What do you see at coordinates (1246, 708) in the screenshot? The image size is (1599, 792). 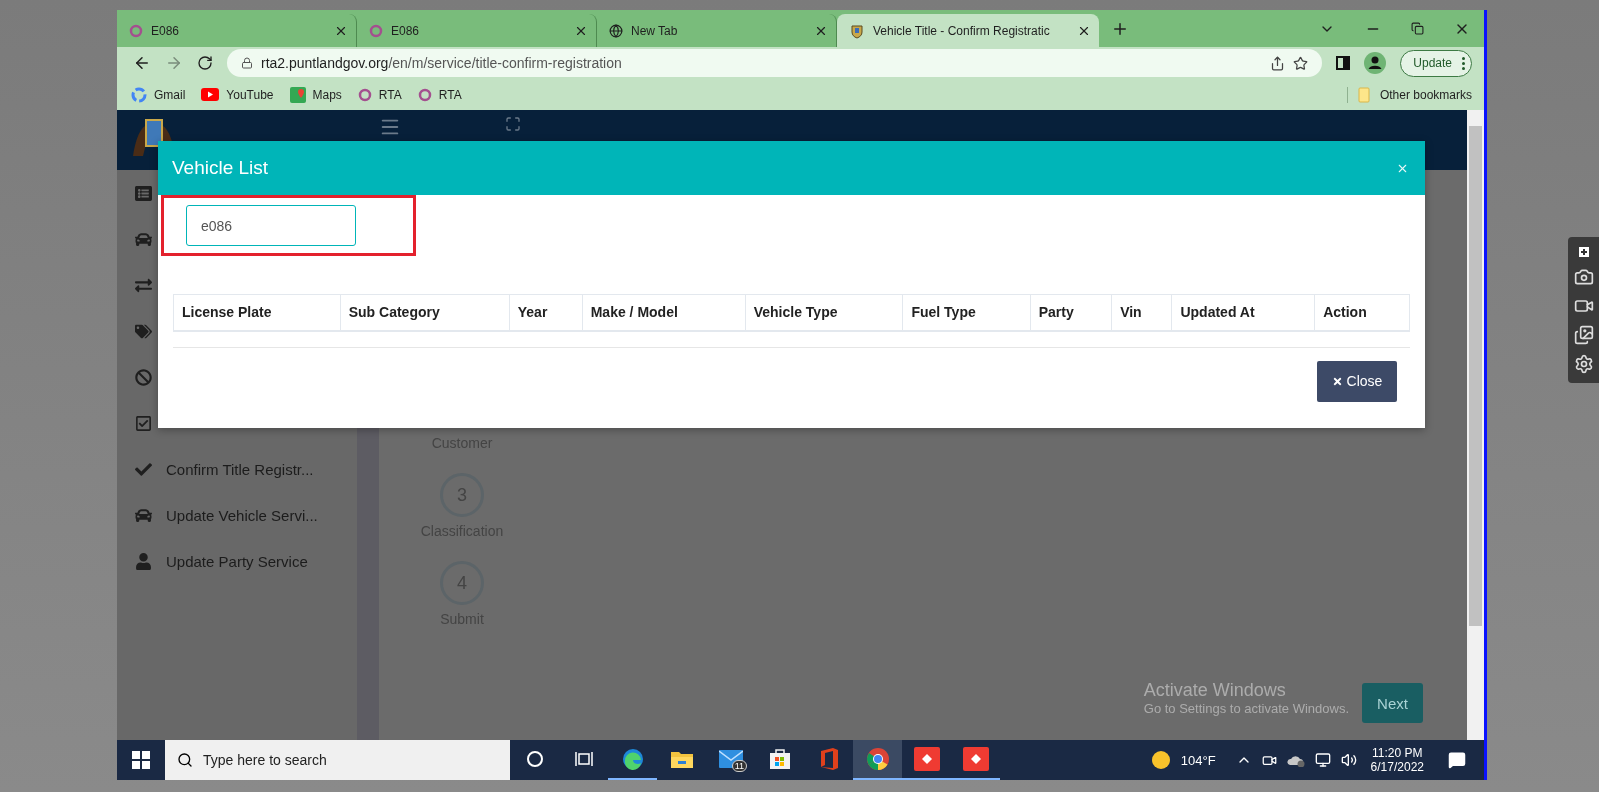 I see `activation-text: Go to Settings to activate Windows.` at bounding box center [1246, 708].